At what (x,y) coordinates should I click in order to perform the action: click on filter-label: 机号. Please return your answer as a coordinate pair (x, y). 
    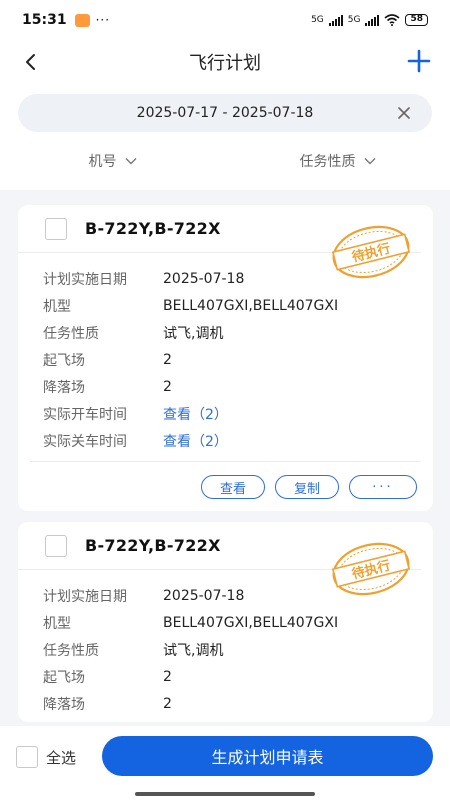
    Looking at the image, I should click on (102, 162).